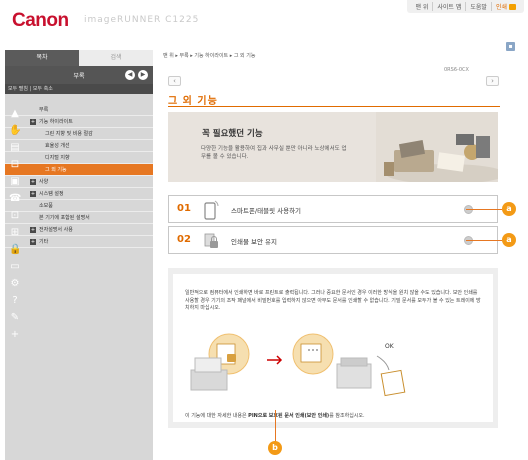 This screenshot has height=460, width=528. Describe the element at coordinates (46, 206) in the screenshot. I see `toc-item-label: 소모품` at that location.